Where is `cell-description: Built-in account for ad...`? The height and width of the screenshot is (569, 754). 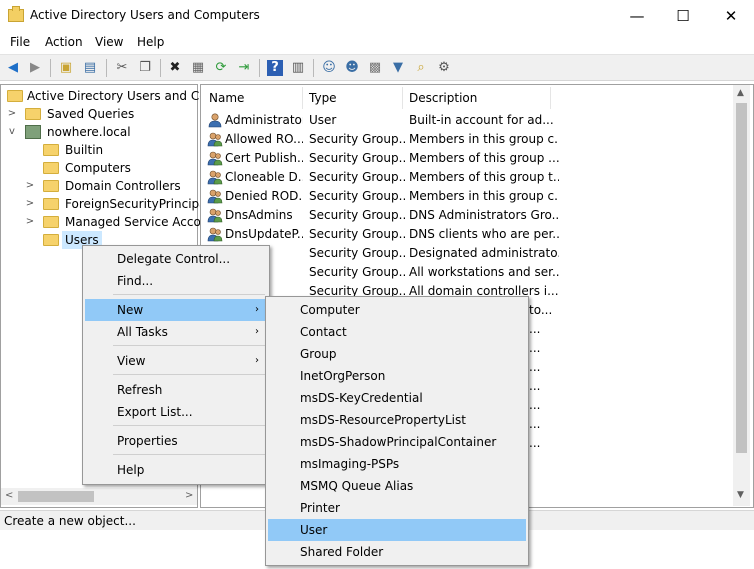 cell-description: Built-in account for ad... is located at coordinates (481, 120).